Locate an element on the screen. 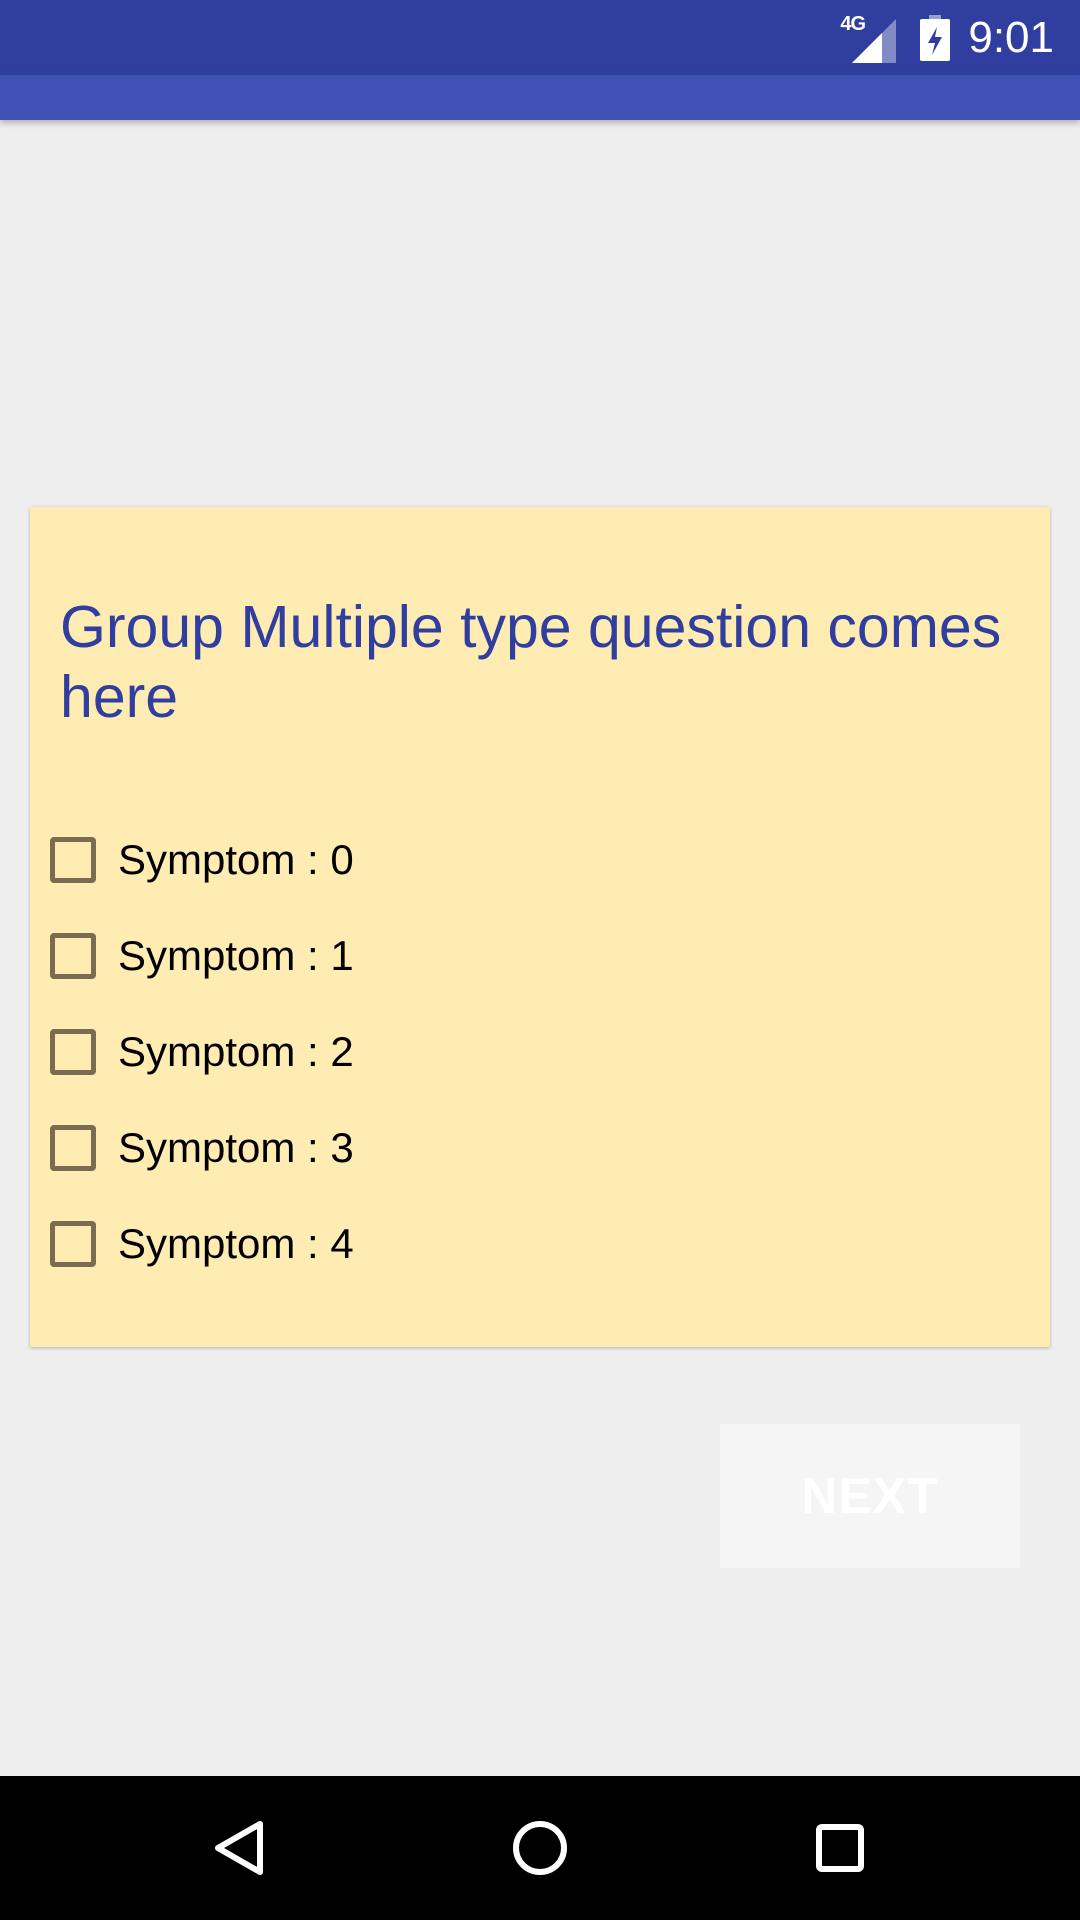  recents-button is located at coordinates (840, 1848).